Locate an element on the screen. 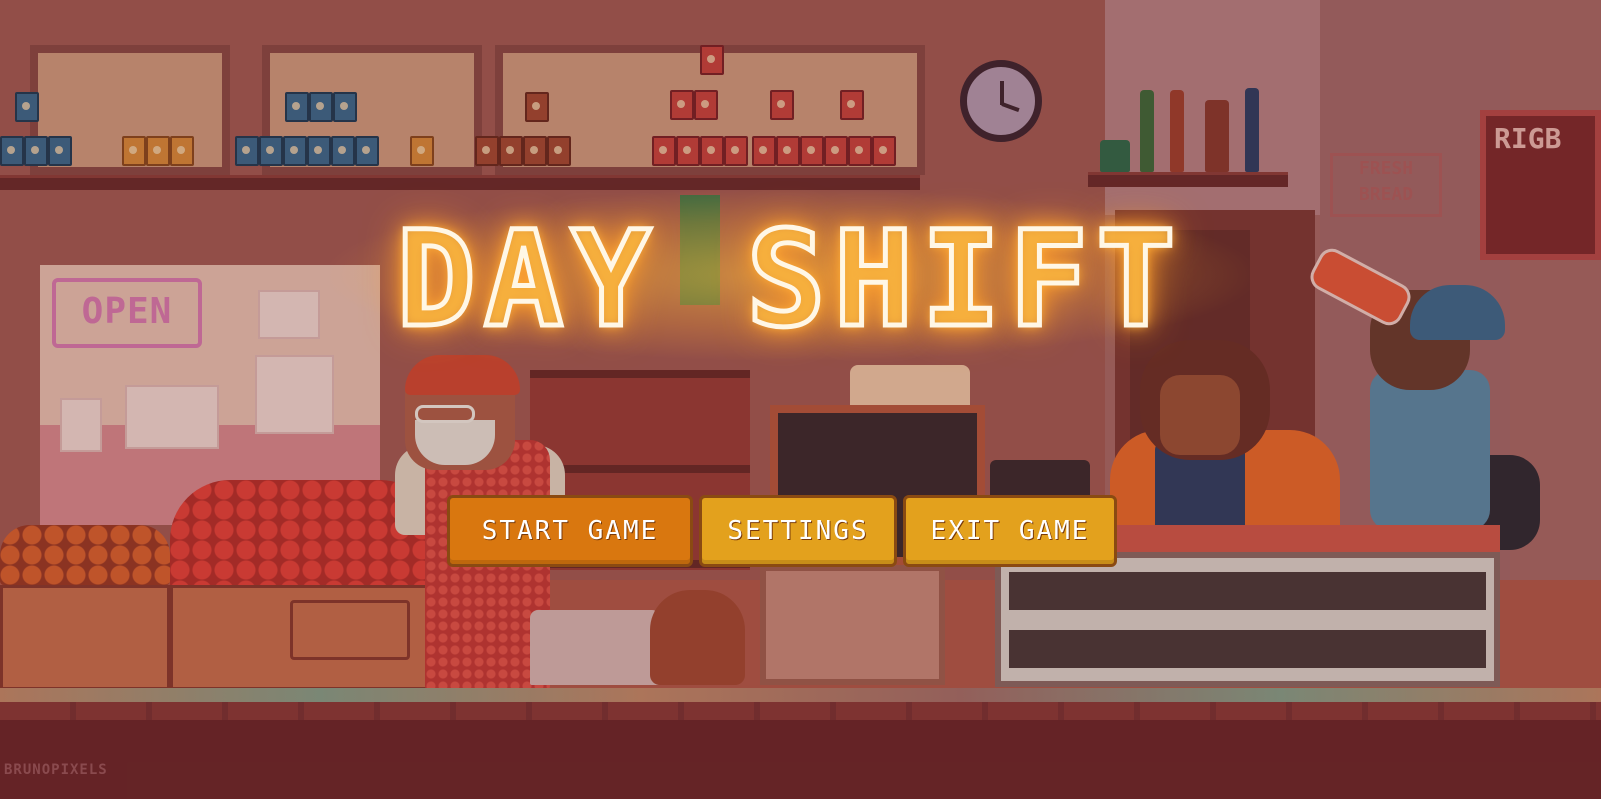 The image size is (1601, 799). customer-body is located at coordinates (1430, 450).